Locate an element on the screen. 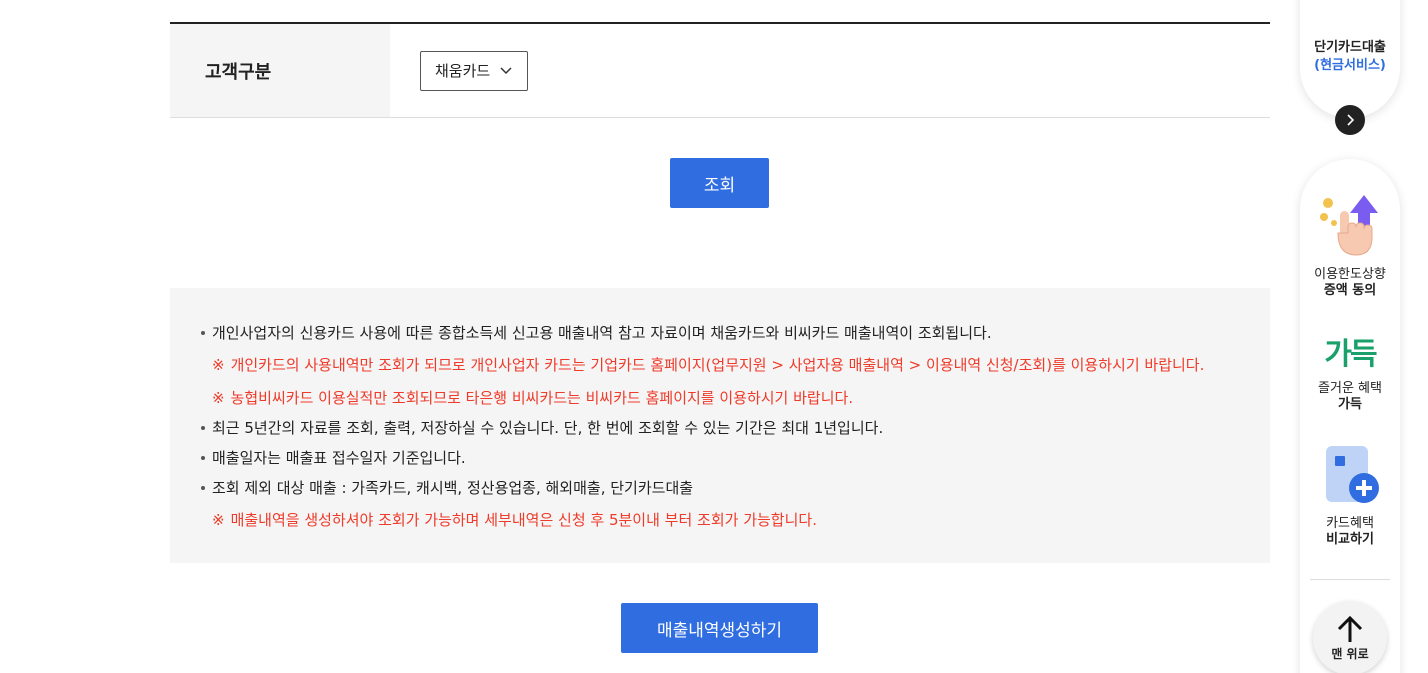 Image resolution: width=1428 pixels, height=673 pixels. benefit-gadeuk-item: 가득 즐거운 혜택 가득 is located at coordinates (1350, 371).